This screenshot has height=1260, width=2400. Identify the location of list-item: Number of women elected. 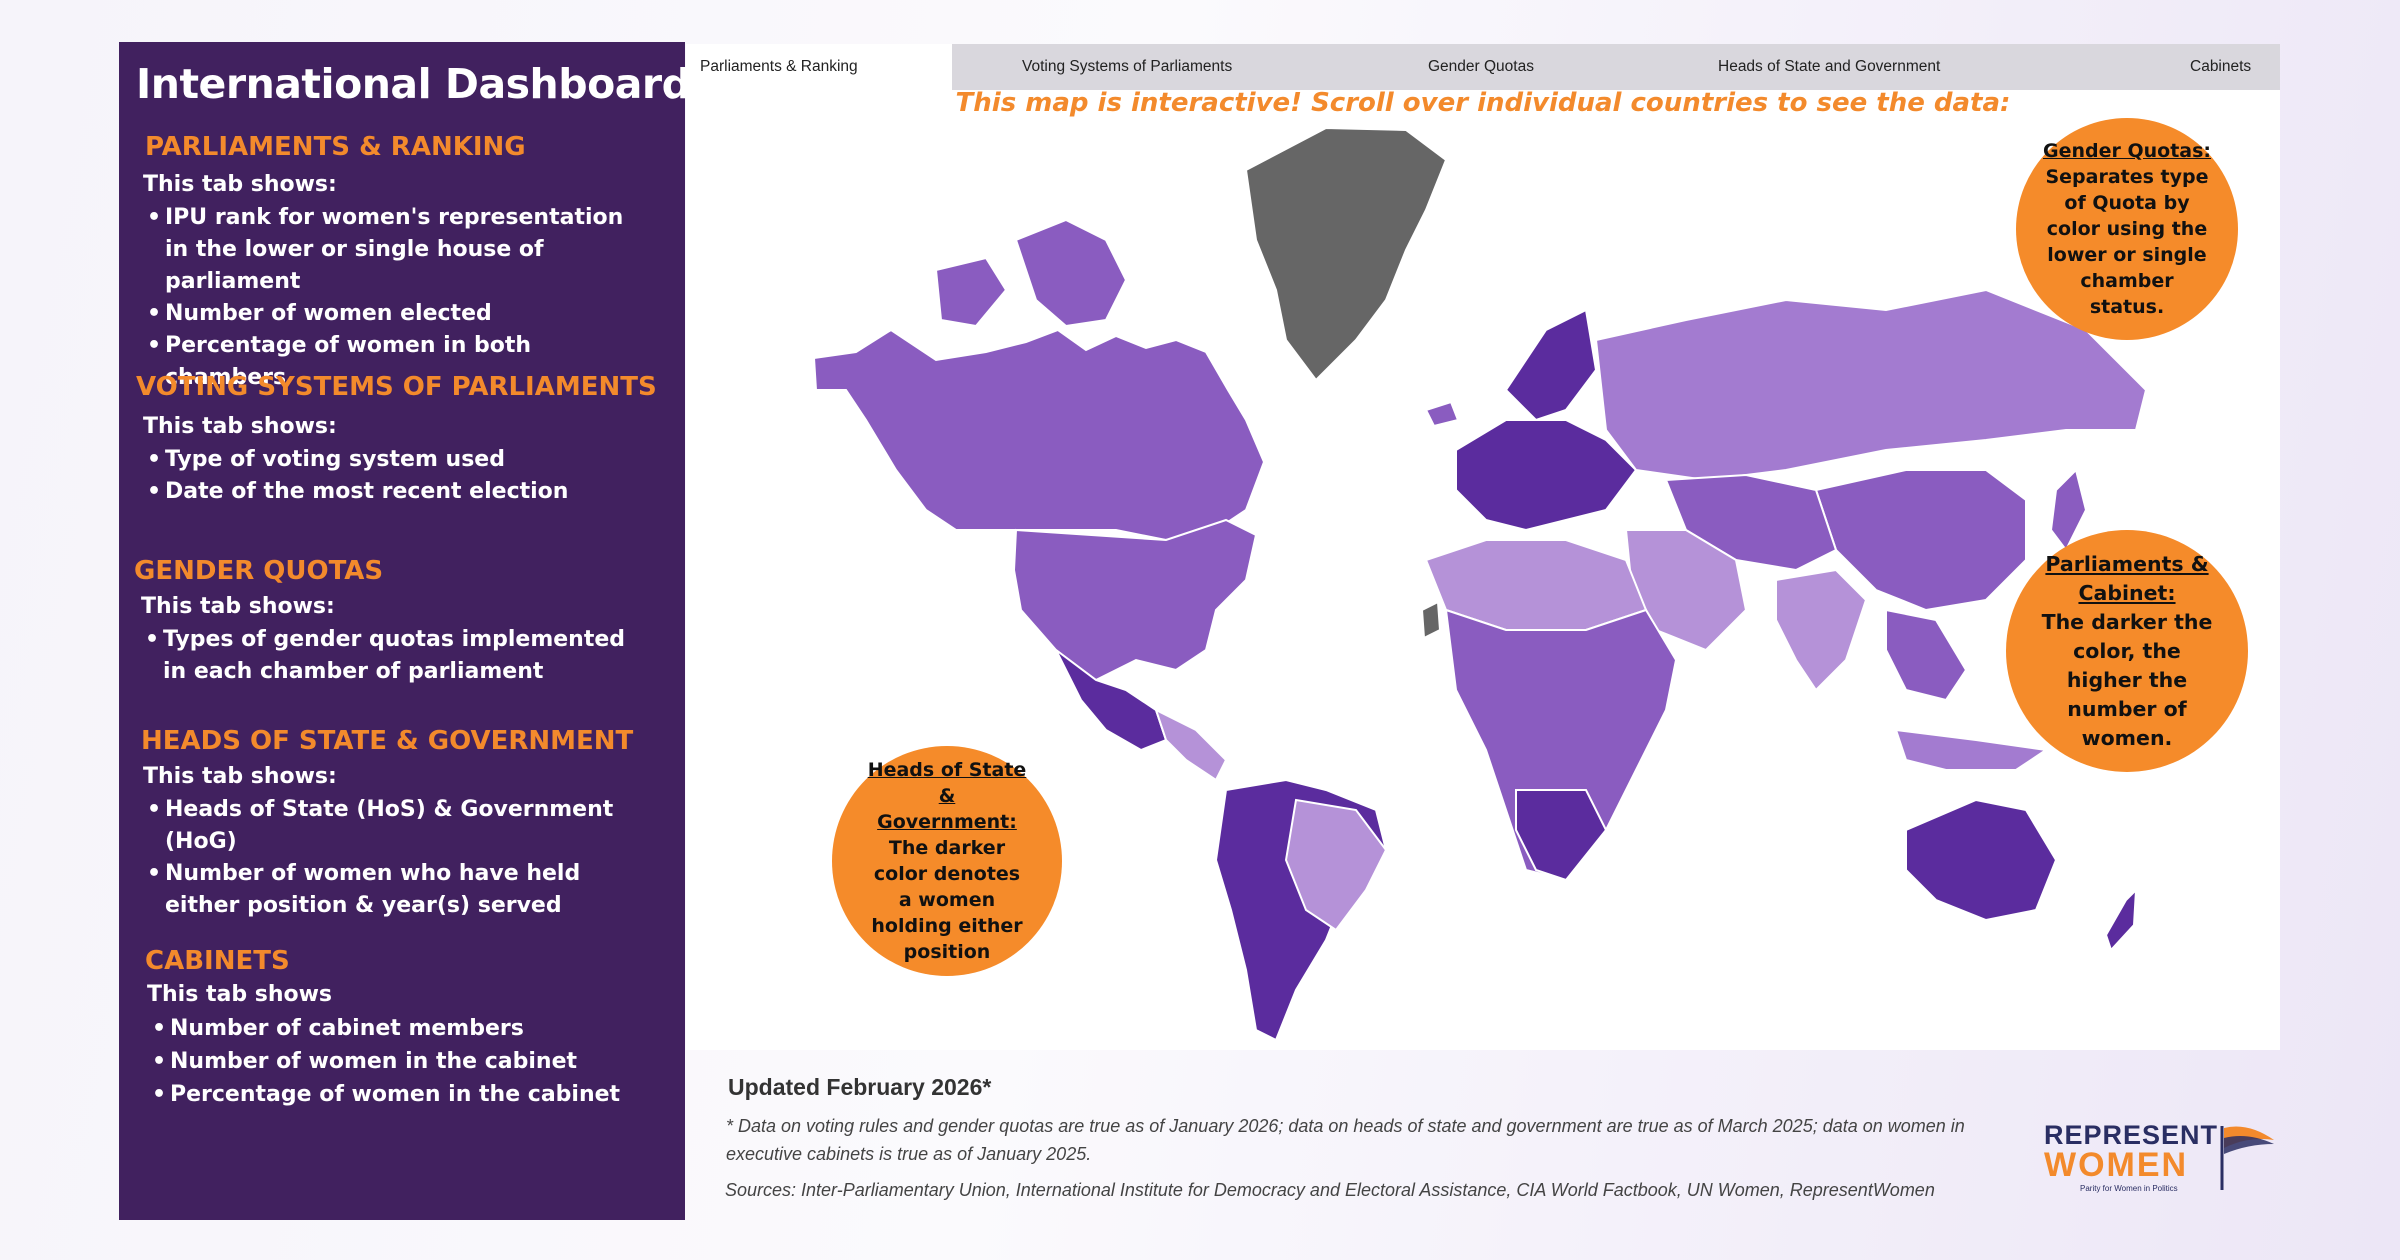
(397, 314).